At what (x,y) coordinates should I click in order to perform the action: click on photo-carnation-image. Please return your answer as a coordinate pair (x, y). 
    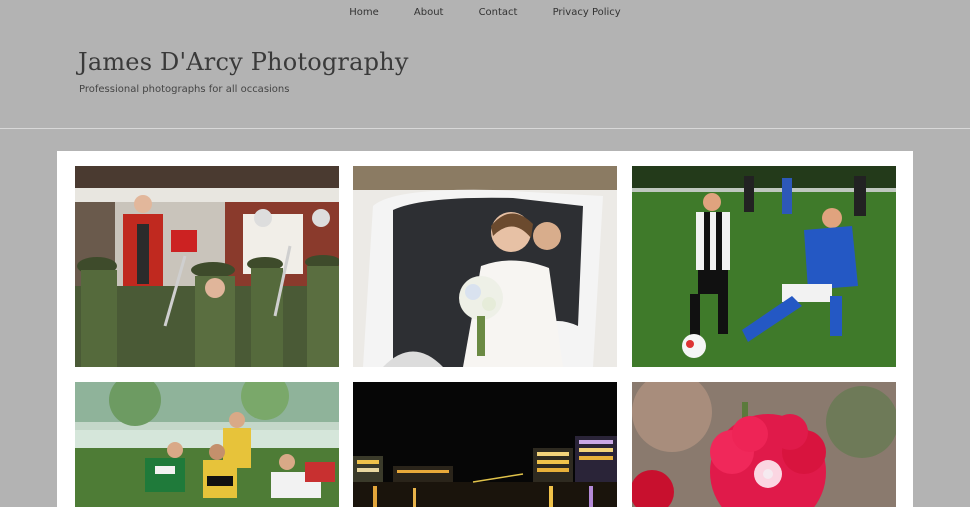
    Looking at the image, I should click on (764, 444).